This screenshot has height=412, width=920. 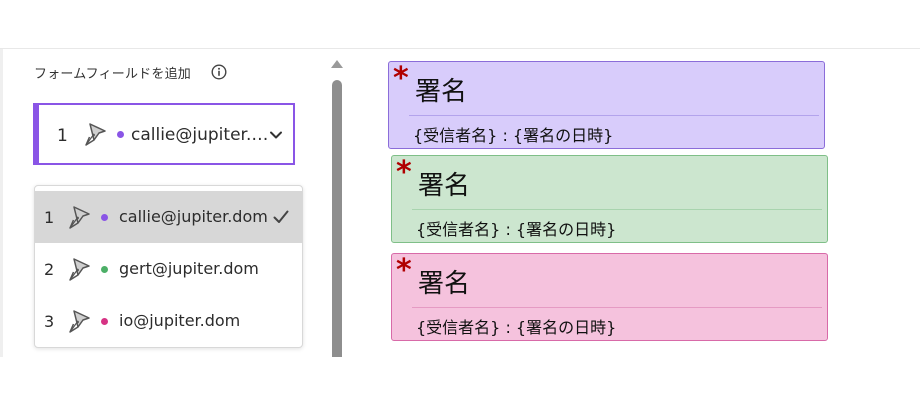 I want to click on recipient-option-3: 3 io@jupiter.dom, so click(x=168, y=321).